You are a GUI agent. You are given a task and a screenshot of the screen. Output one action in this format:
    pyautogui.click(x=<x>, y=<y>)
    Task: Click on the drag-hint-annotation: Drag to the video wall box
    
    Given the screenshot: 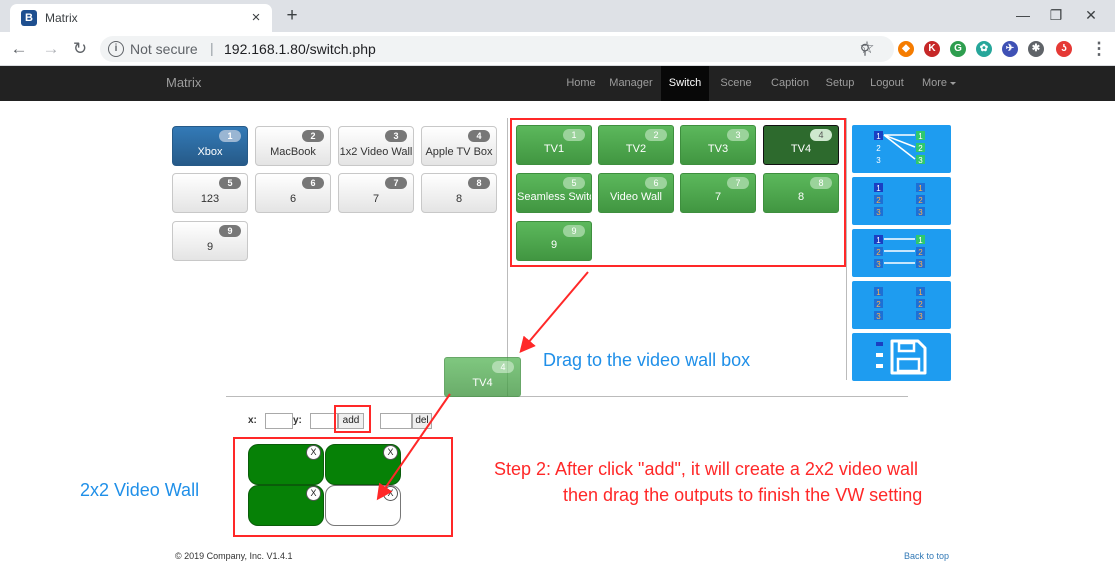 What is the action you would take?
    pyautogui.click(x=647, y=360)
    